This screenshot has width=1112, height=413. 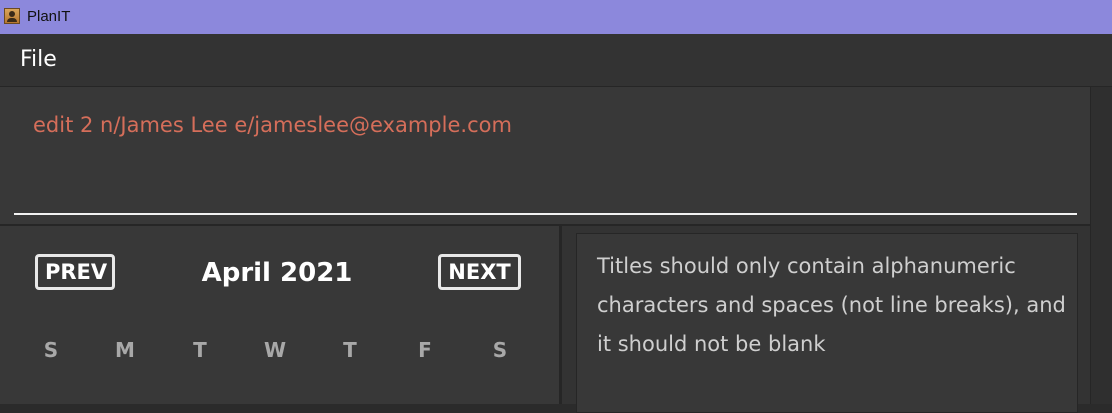 I want to click on weekday-thursday: T, so click(x=350, y=350).